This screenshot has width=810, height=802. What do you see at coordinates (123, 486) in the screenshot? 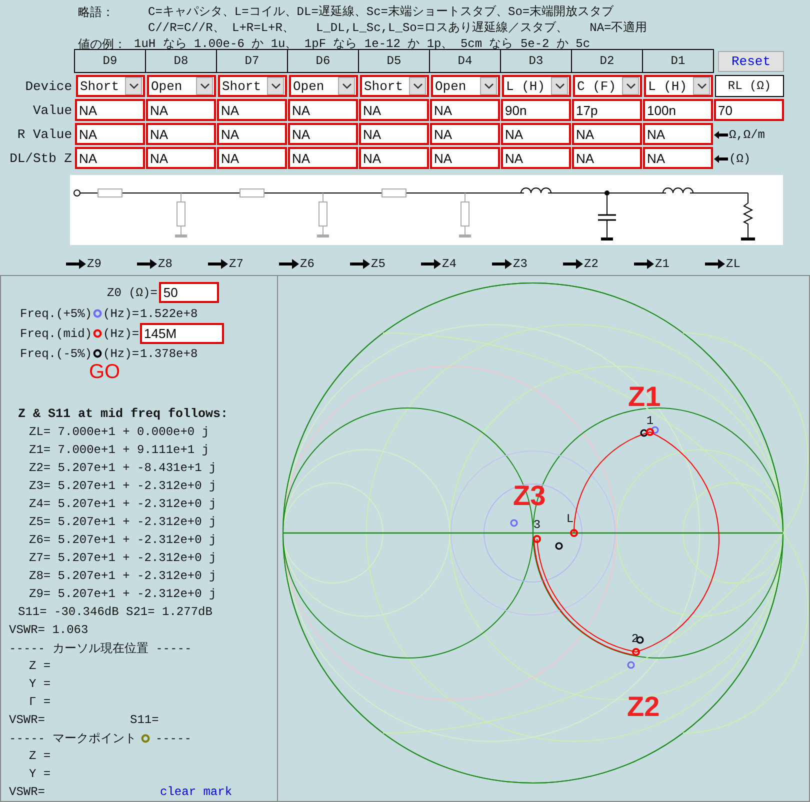
I see `impedance-result: Z3= 5.207e+1 + -2.312e+0 j` at bounding box center [123, 486].